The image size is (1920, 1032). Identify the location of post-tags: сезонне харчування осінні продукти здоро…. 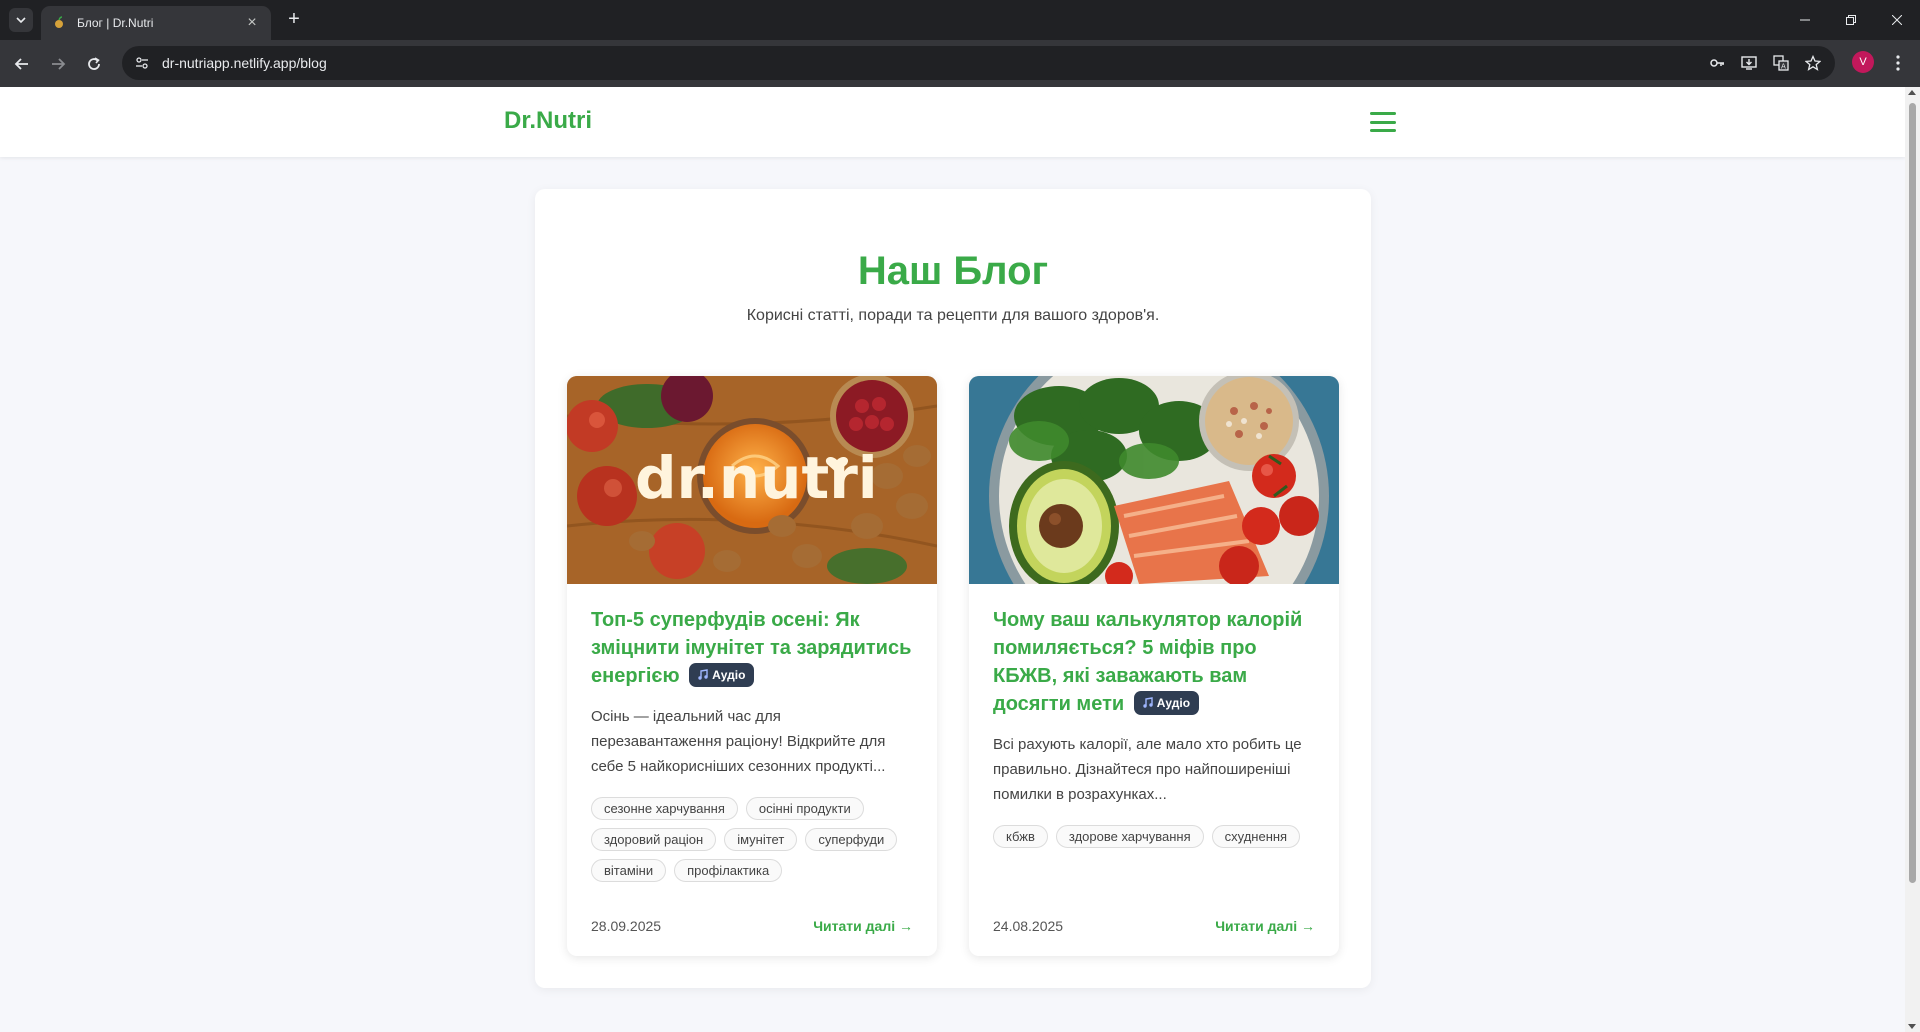
(752, 839).